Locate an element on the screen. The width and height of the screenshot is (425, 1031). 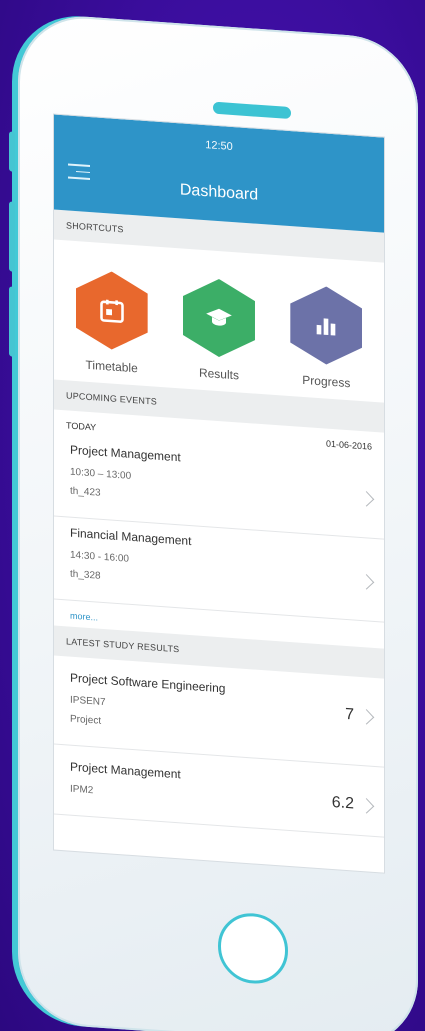
page-title: Dashboard is located at coordinates (219, 192).